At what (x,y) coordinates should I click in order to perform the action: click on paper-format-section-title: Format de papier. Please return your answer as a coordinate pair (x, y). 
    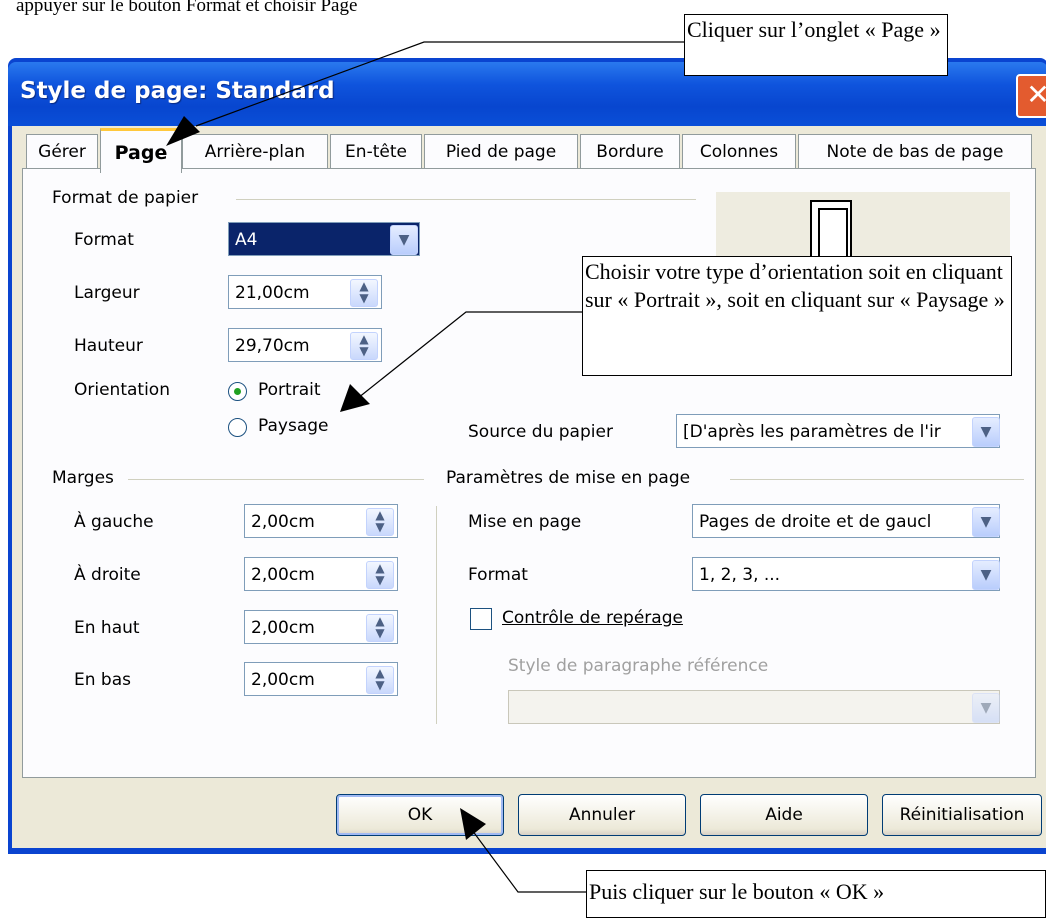
    Looking at the image, I should click on (125, 198).